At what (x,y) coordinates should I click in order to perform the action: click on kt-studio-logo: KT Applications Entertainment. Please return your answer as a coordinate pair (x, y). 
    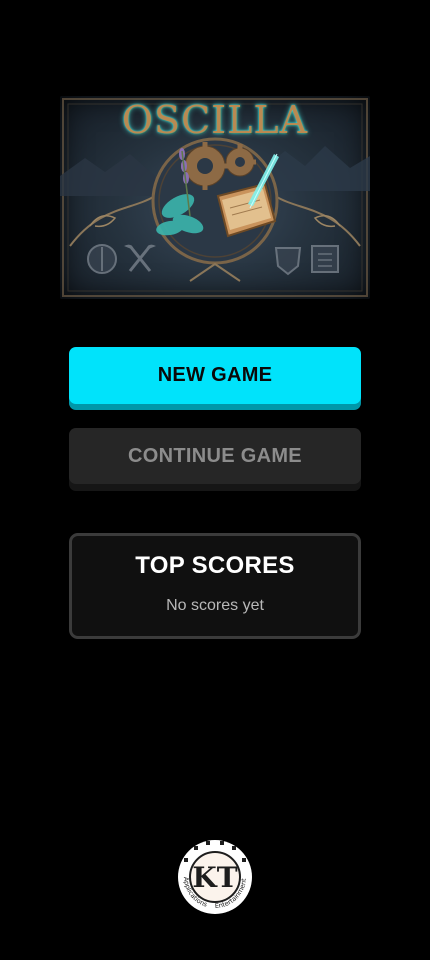
    Looking at the image, I should click on (215, 877).